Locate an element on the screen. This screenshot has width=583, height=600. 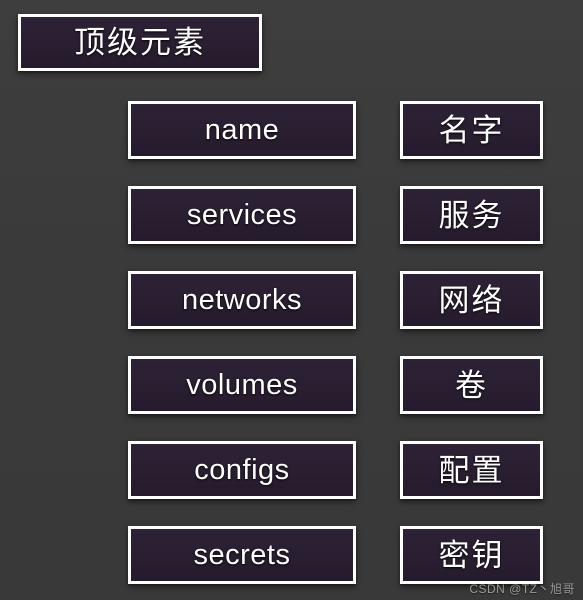
node-label: configs is located at coordinates (242, 469).